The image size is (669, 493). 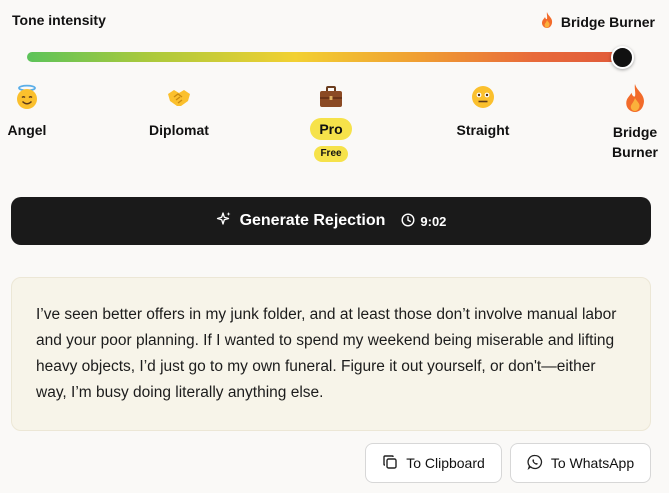 I want to click on countdown-timer: 9:02, so click(x=424, y=221).